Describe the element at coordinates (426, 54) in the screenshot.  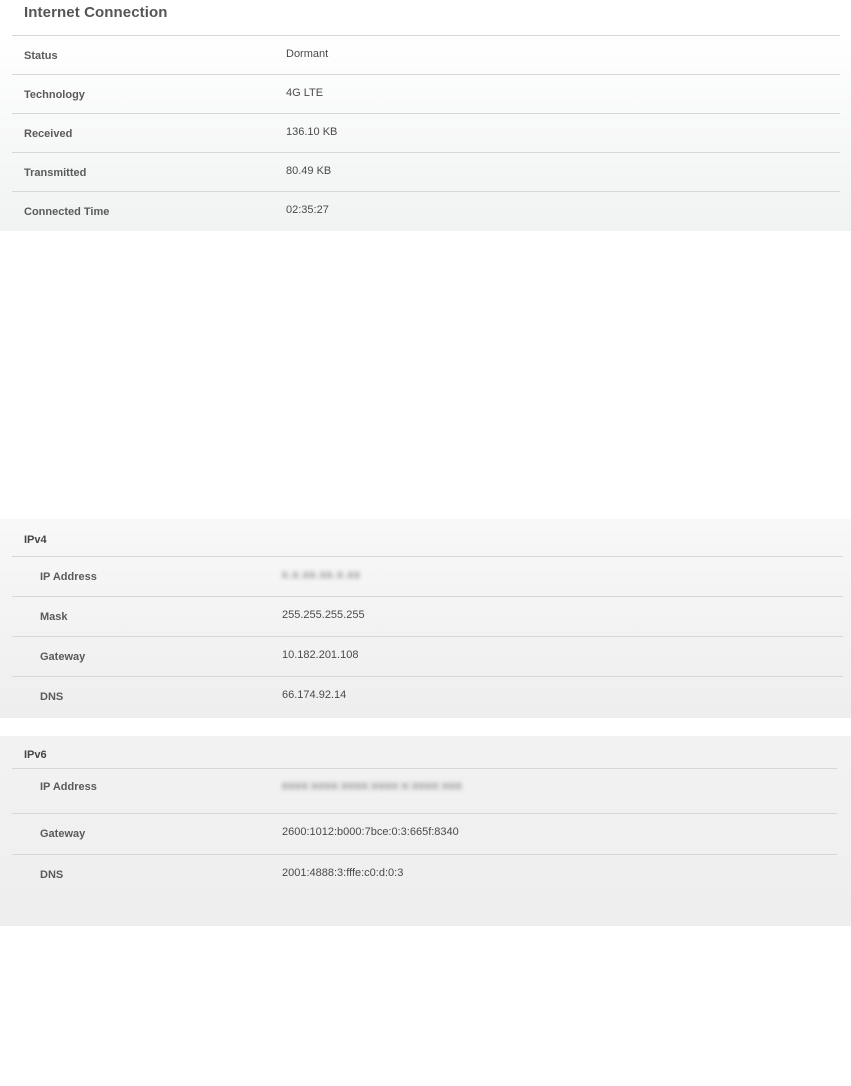
I see `table-row-status: Status Dormant` at that location.